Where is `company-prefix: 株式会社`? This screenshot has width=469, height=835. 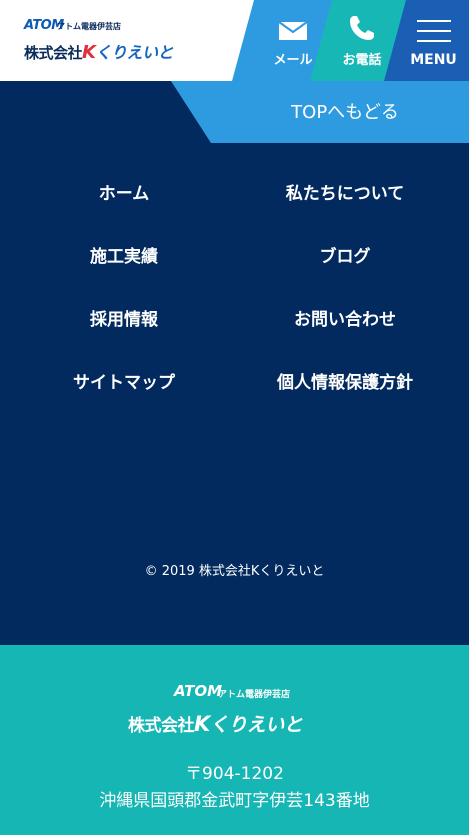 company-prefix: 株式会社 is located at coordinates (53, 53).